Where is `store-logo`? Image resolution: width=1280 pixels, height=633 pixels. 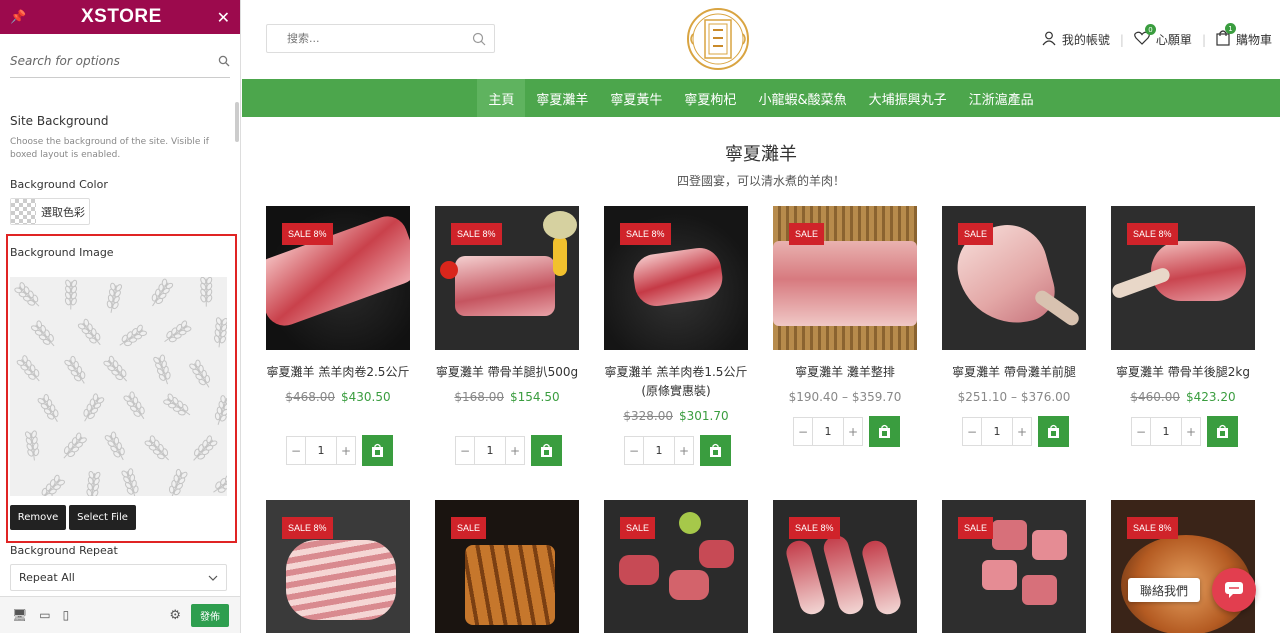
store-logo is located at coordinates (718, 39).